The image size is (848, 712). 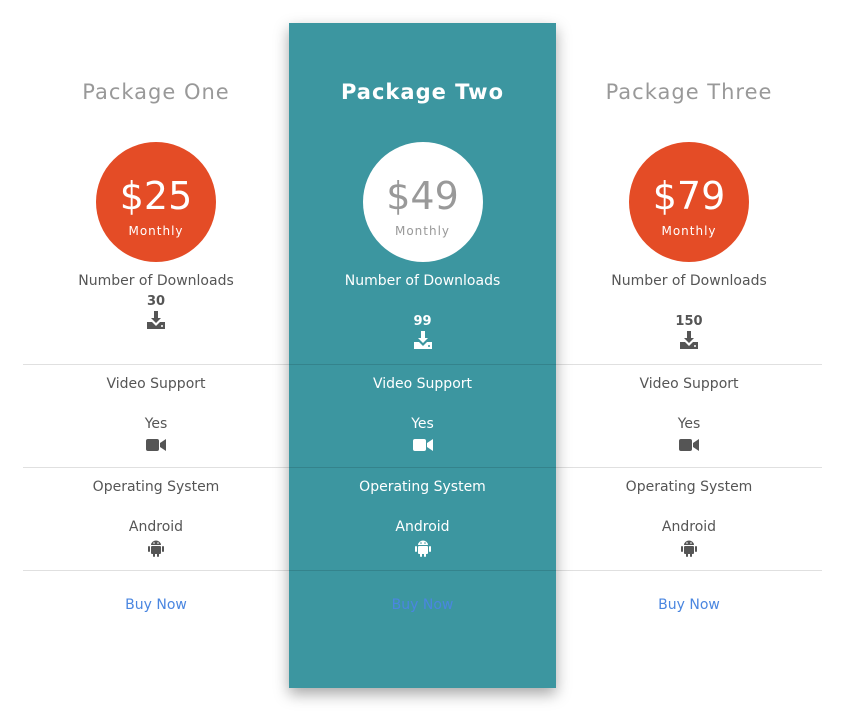 I want to click on price-value: $49, so click(x=422, y=196).